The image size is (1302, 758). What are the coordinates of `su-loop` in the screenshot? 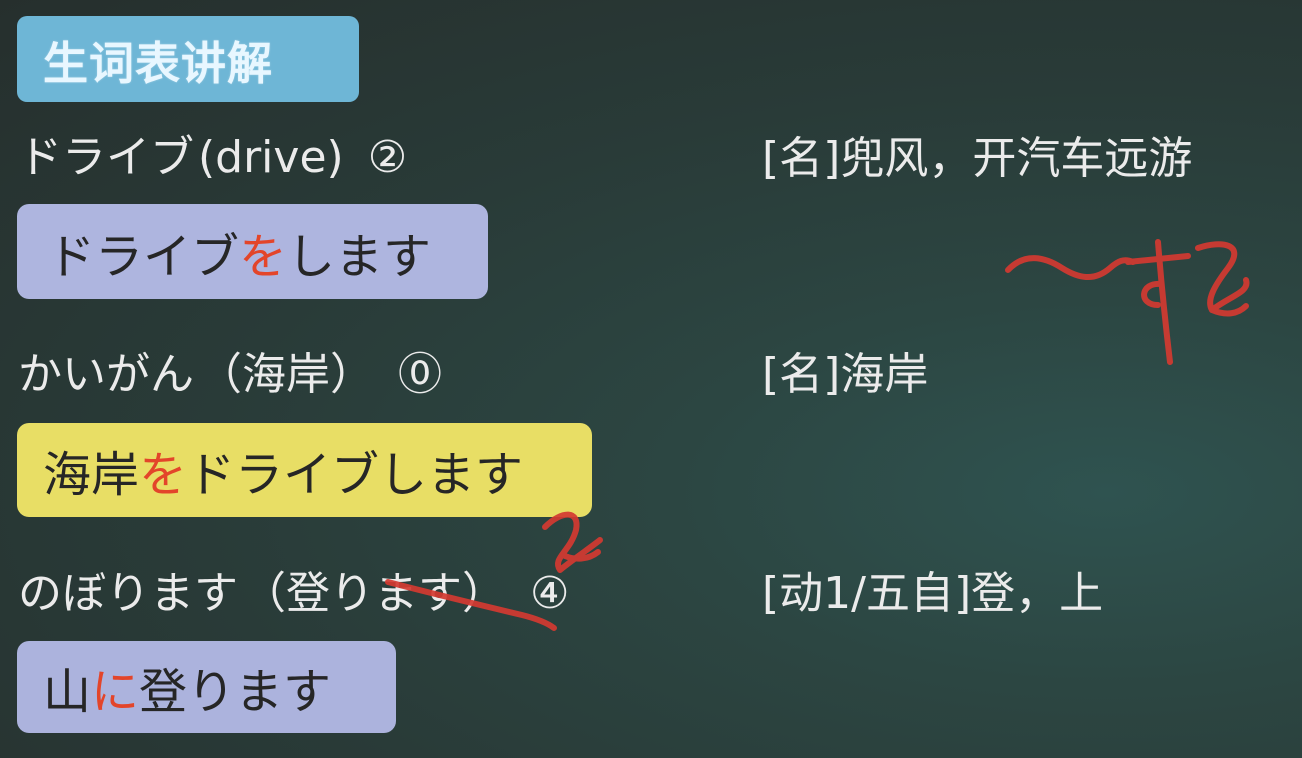 It's located at (1152, 294).